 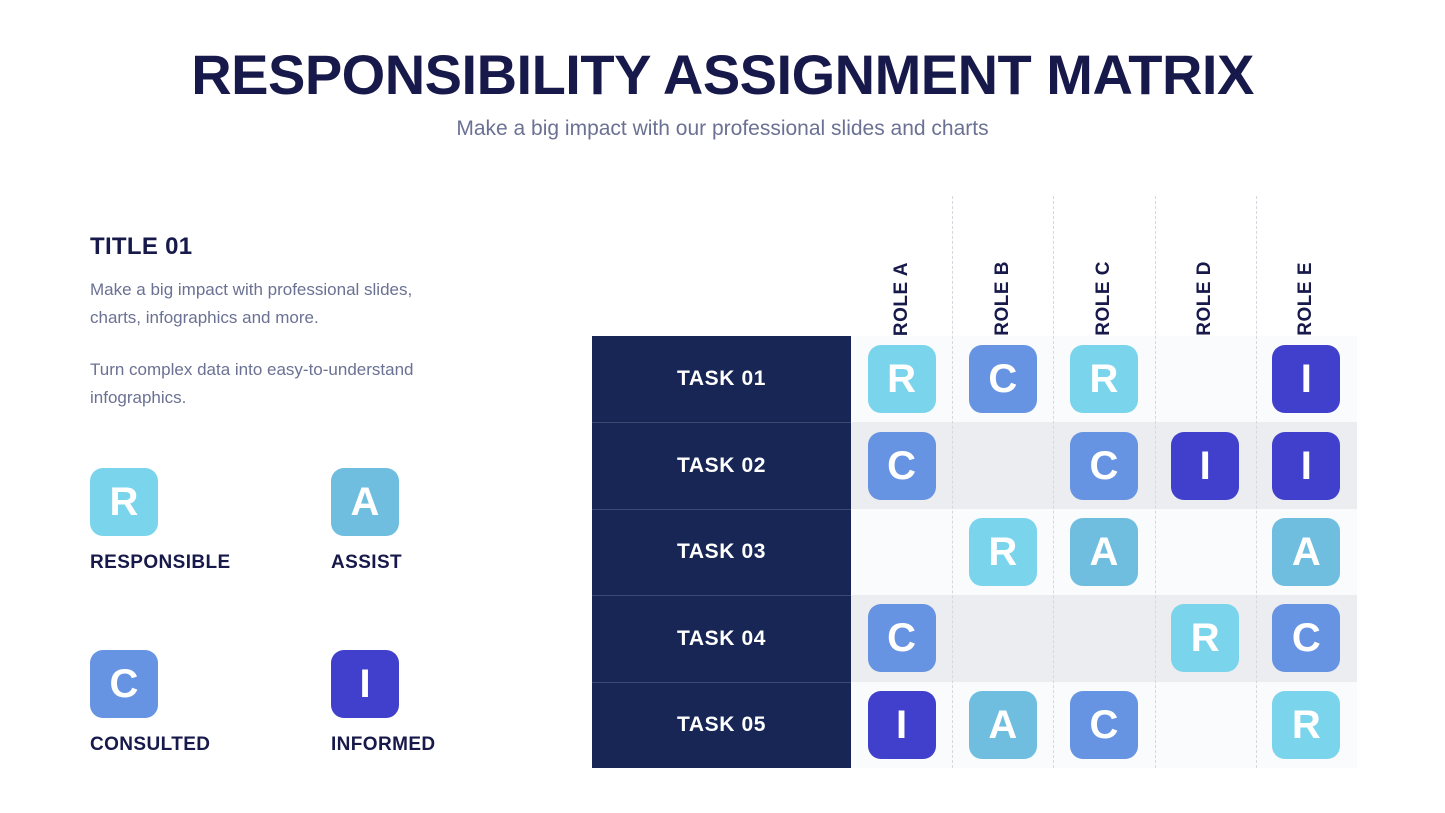 I want to click on matrix-cell-r5-c5: R, so click(x=1306, y=725).